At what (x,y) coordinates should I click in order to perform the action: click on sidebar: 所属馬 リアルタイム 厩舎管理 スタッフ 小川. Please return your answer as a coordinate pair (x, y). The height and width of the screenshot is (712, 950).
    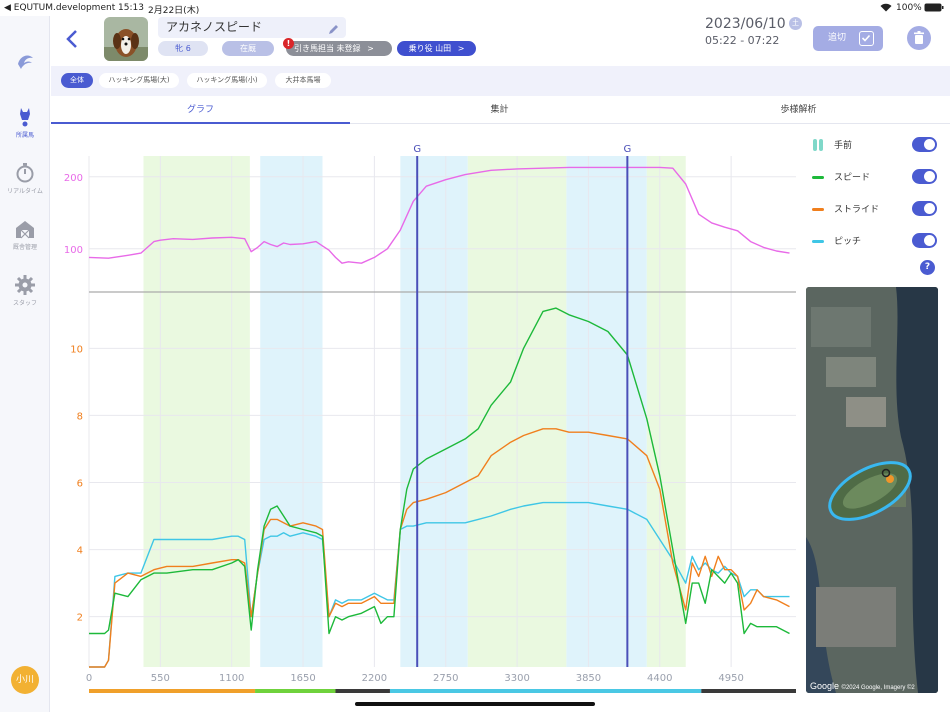
    Looking at the image, I should click on (25, 364).